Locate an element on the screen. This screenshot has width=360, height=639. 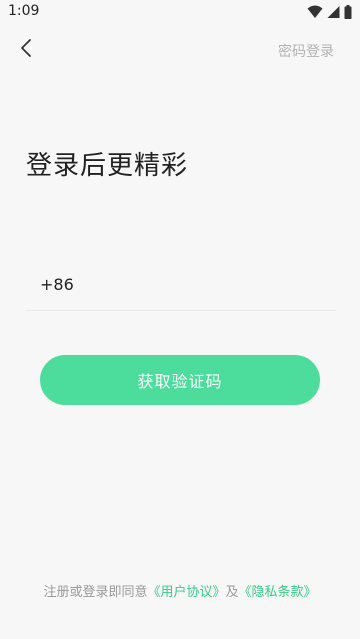
phone-input-row: +86 is located at coordinates (181, 288).